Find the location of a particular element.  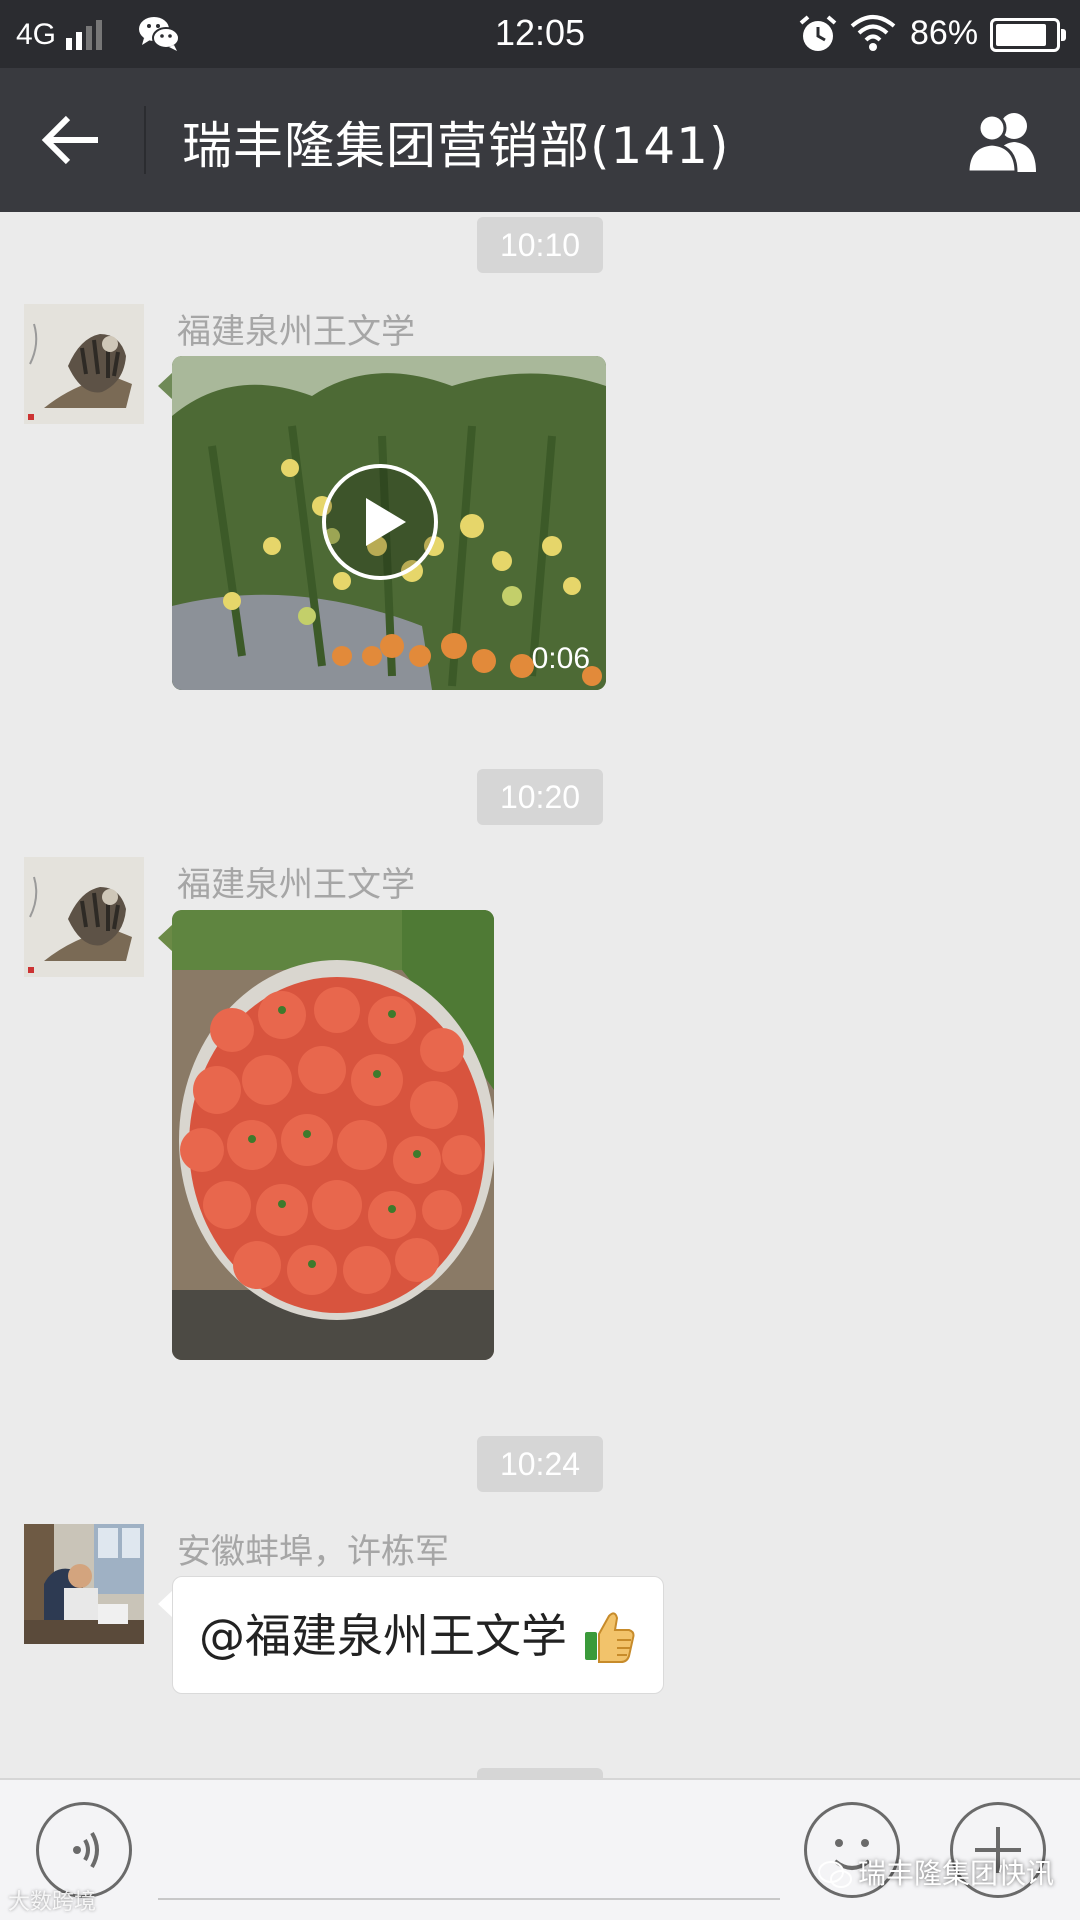

battery-icon is located at coordinates (1028, 35).